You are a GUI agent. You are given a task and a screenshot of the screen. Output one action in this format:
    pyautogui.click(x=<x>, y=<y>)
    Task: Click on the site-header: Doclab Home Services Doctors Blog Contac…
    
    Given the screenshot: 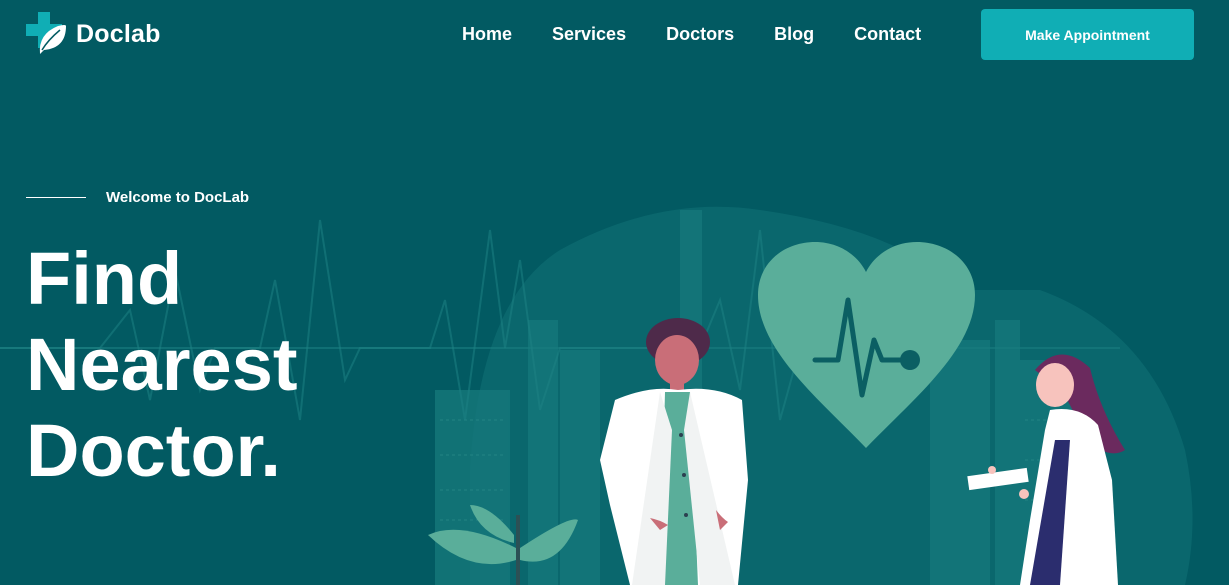 What is the action you would take?
    pyautogui.click(x=614, y=36)
    